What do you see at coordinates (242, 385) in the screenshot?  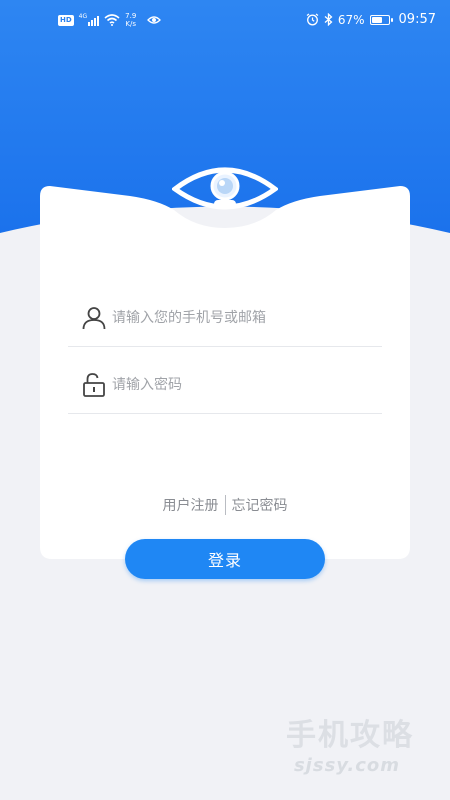 I see `password-input` at bounding box center [242, 385].